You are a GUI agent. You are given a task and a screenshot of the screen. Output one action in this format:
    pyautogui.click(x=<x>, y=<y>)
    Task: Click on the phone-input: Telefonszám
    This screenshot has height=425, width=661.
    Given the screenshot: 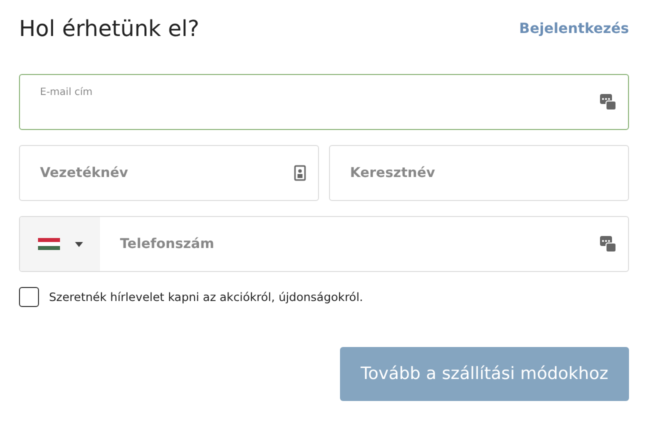 What is the action you would take?
    pyautogui.click(x=364, y=244)
    